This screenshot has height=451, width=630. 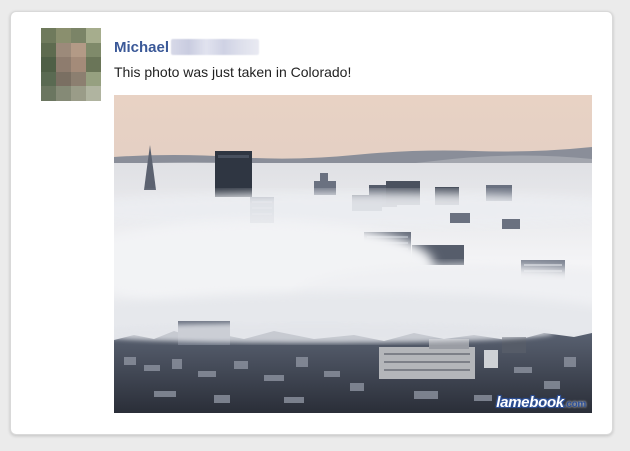 I want to click on post-text: This photo was just taken in Colorado!, so click(x=233, y=72).